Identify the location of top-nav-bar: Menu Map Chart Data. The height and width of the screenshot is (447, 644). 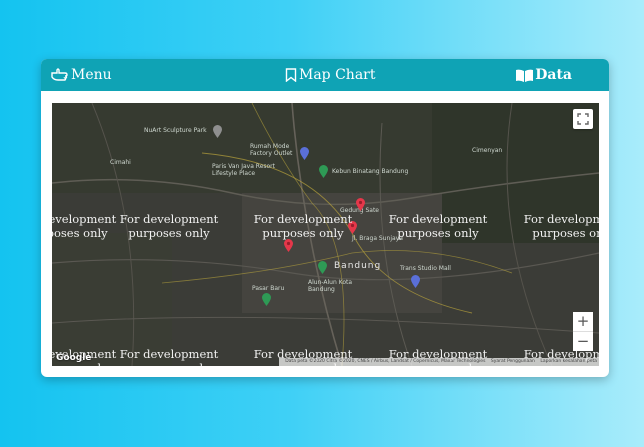
(325, 75).